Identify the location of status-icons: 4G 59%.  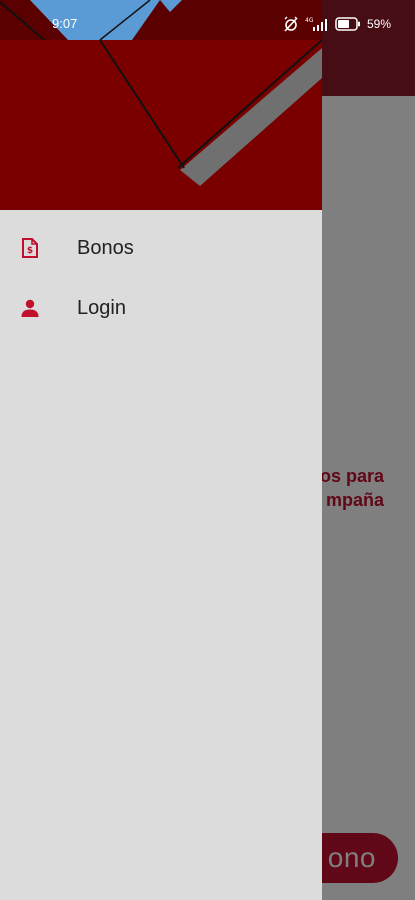
(337, 24).